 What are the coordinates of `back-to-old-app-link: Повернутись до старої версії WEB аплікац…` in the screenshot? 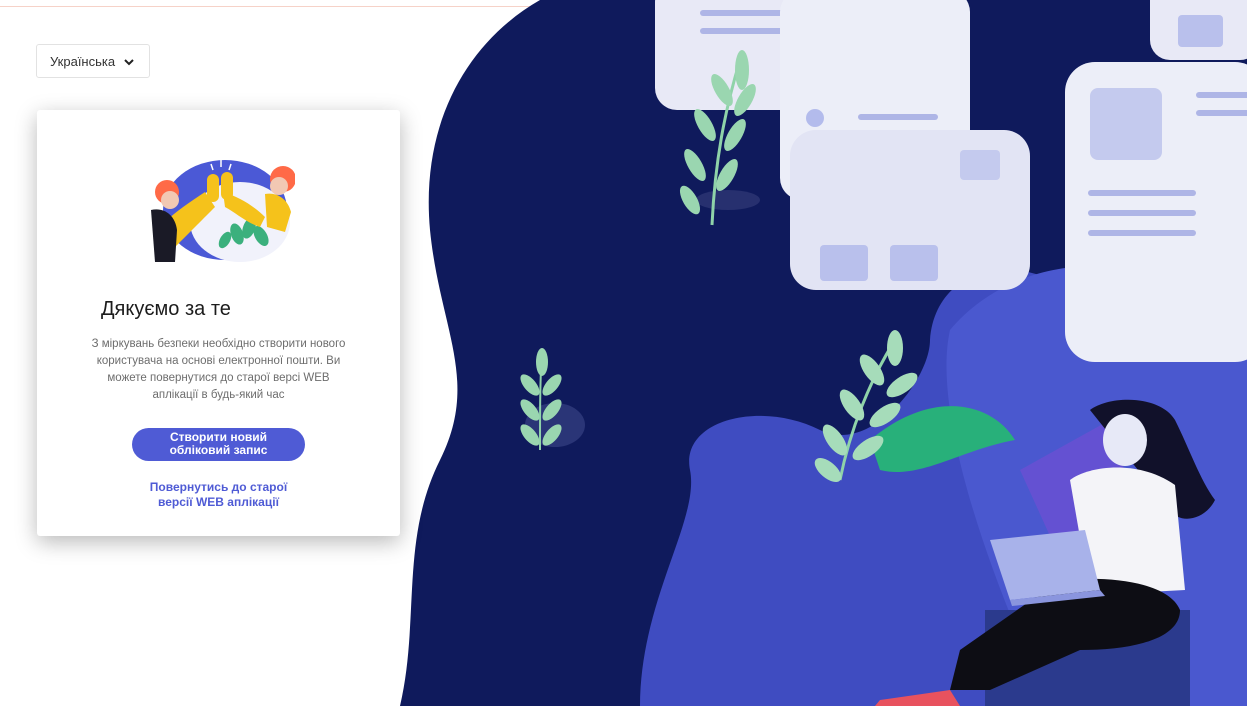 It's located at (218, 495).